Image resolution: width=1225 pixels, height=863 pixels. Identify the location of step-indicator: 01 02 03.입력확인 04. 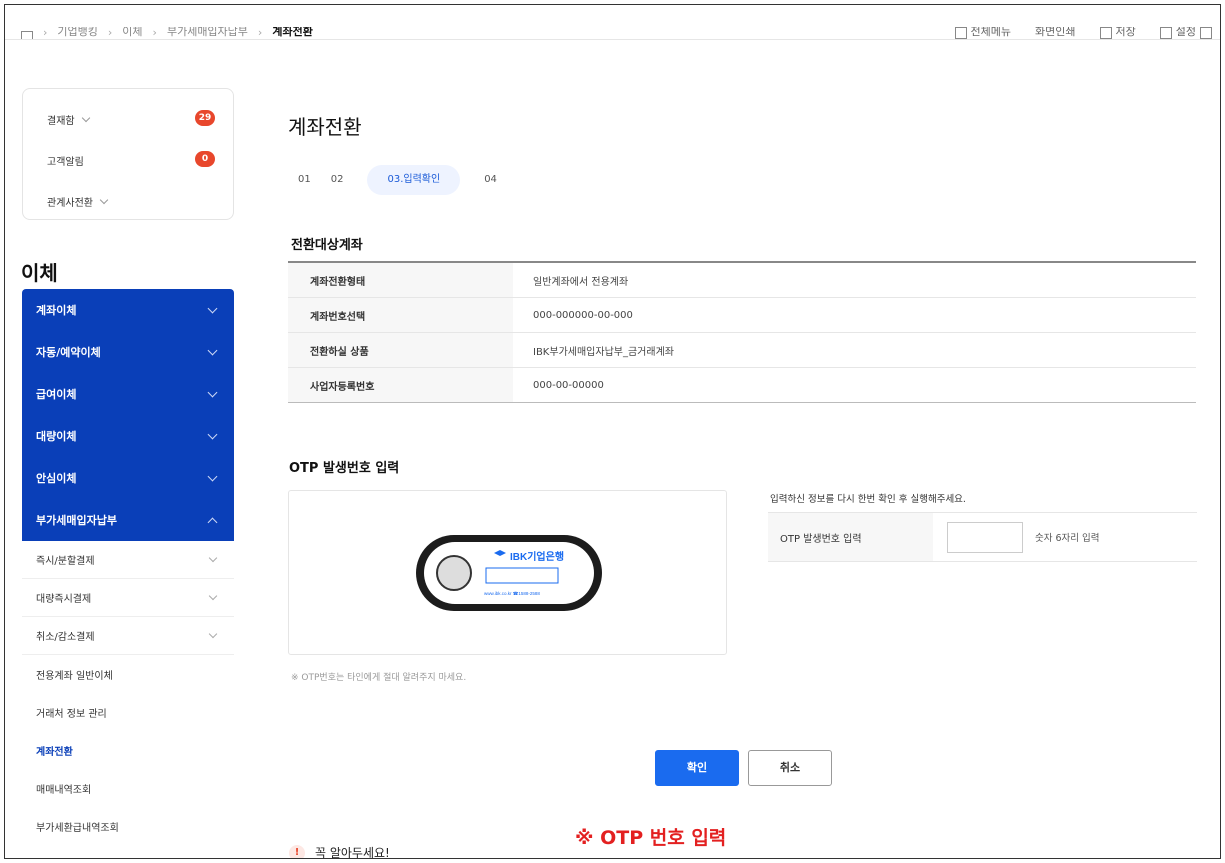
(397, 180).